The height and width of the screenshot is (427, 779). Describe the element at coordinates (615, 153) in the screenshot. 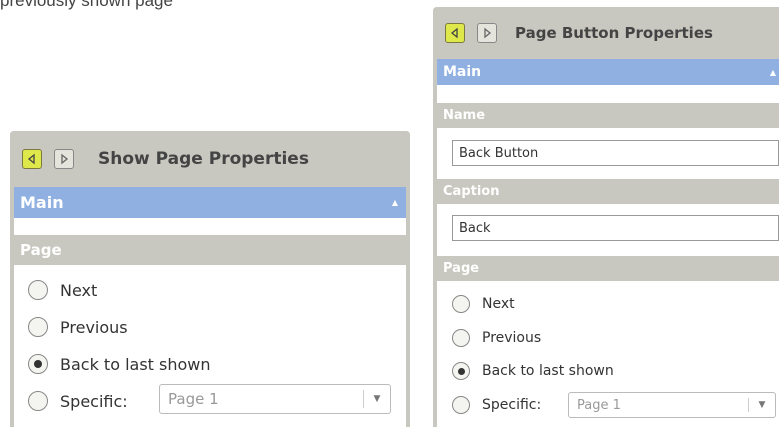

I see `name-field: Back Button` at that location.